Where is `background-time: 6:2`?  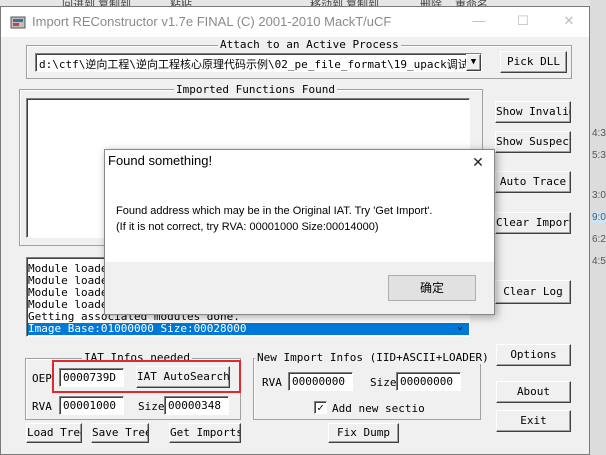
background-time: 6:2 is located at coordinates (599, 239).